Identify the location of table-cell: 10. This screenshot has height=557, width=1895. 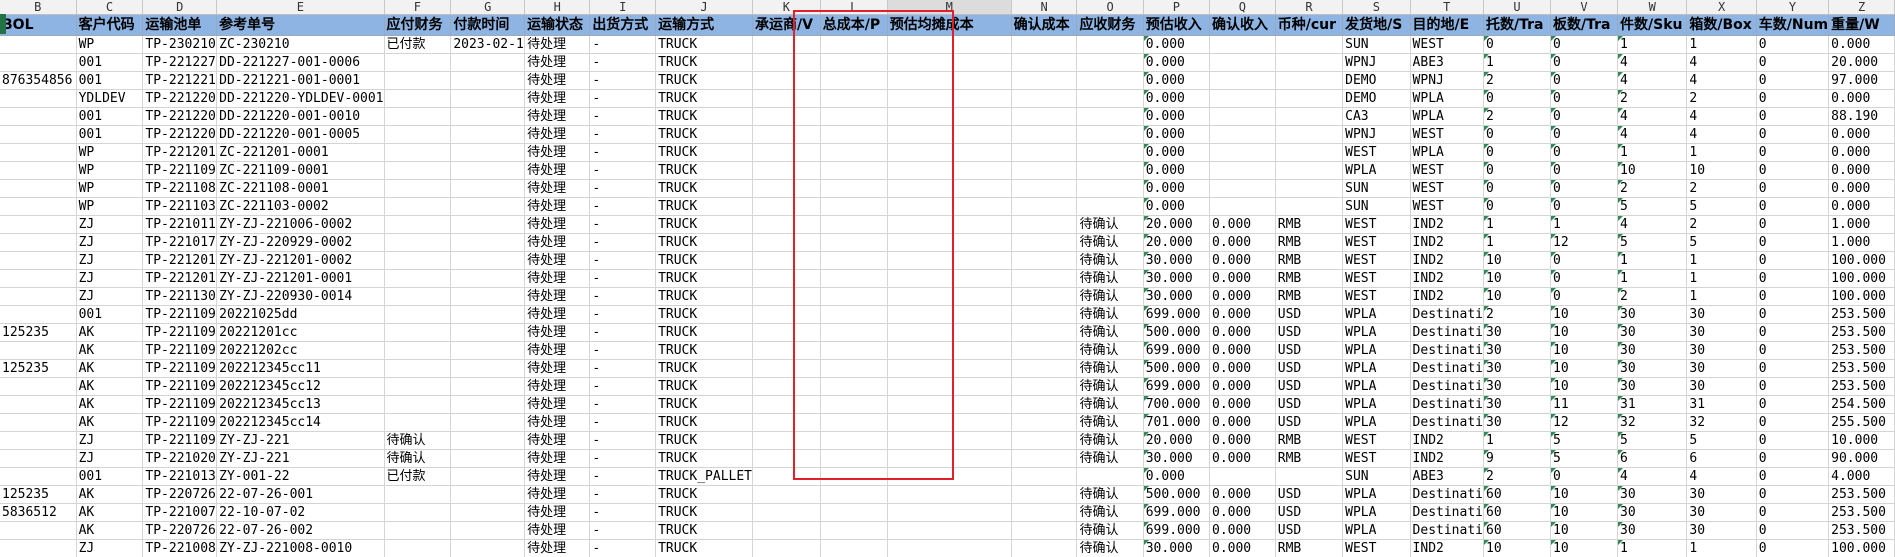
(1584, 386).